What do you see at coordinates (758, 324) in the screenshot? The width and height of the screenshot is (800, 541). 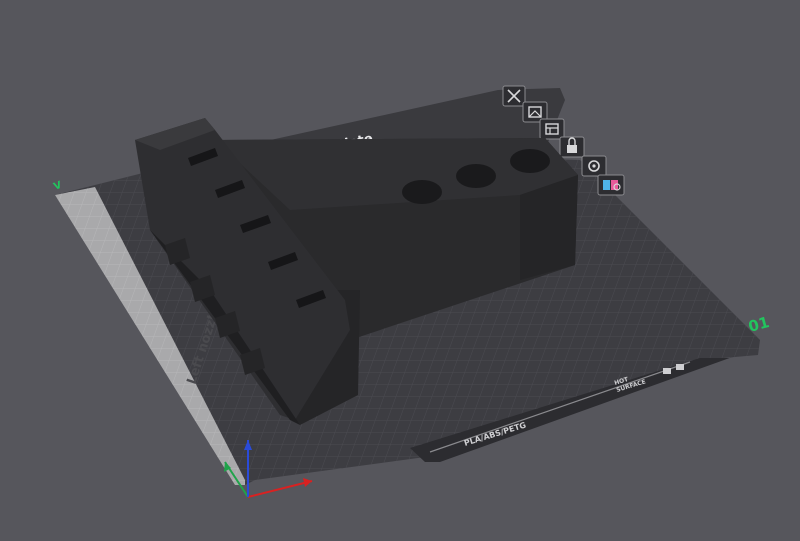 I see `plate-number: 01` at bounding box center [758, 324].